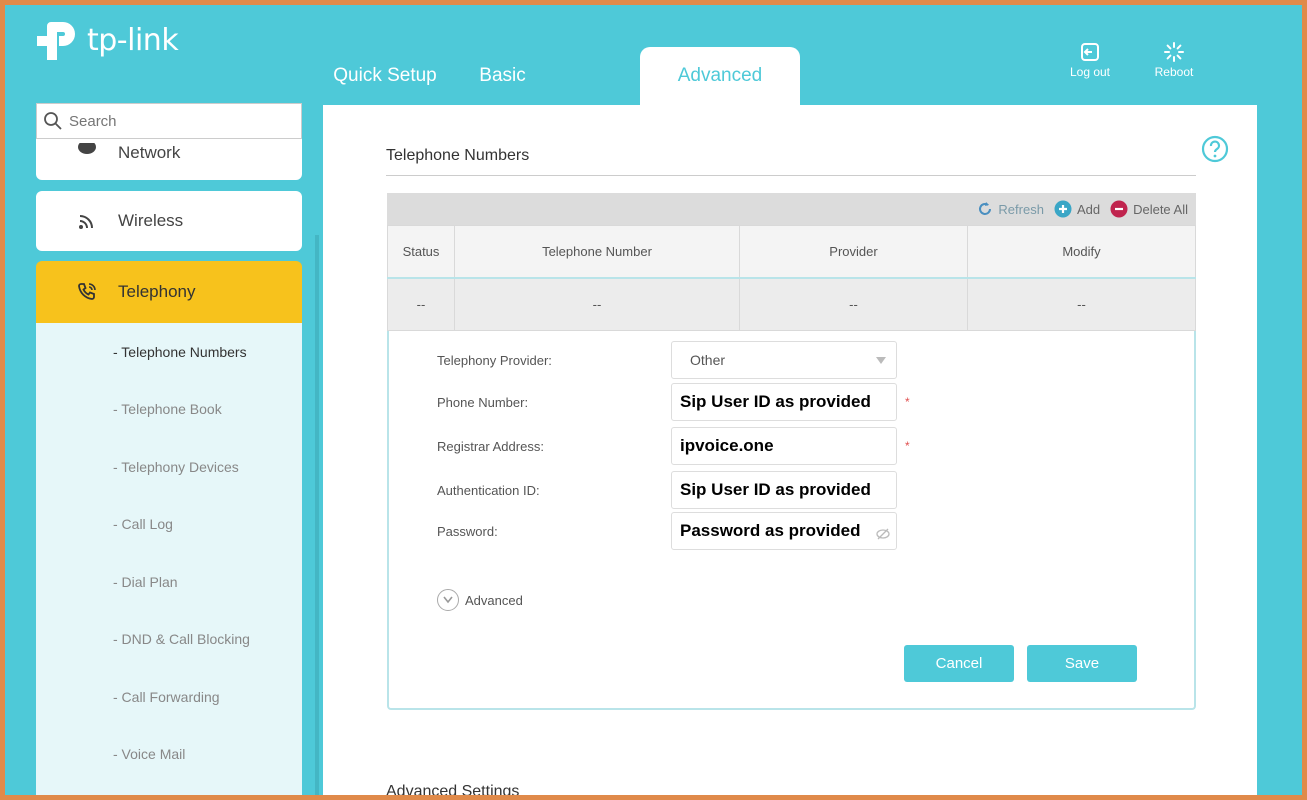 The image size is (1307, 800). What do you see at coordinates (169, 755) in the screenshot?
I see `submenu-voice-mail: - Voice Mail` at bounding box center [169, 755].